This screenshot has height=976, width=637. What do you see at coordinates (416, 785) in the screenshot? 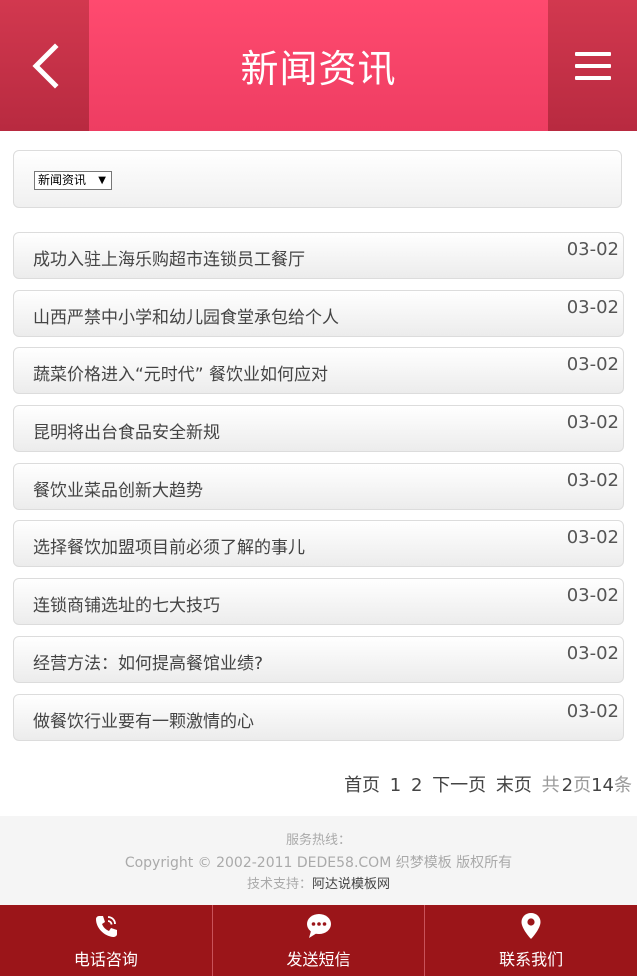
I see `pager-page-2: 2` at bounding box center [416, 785].